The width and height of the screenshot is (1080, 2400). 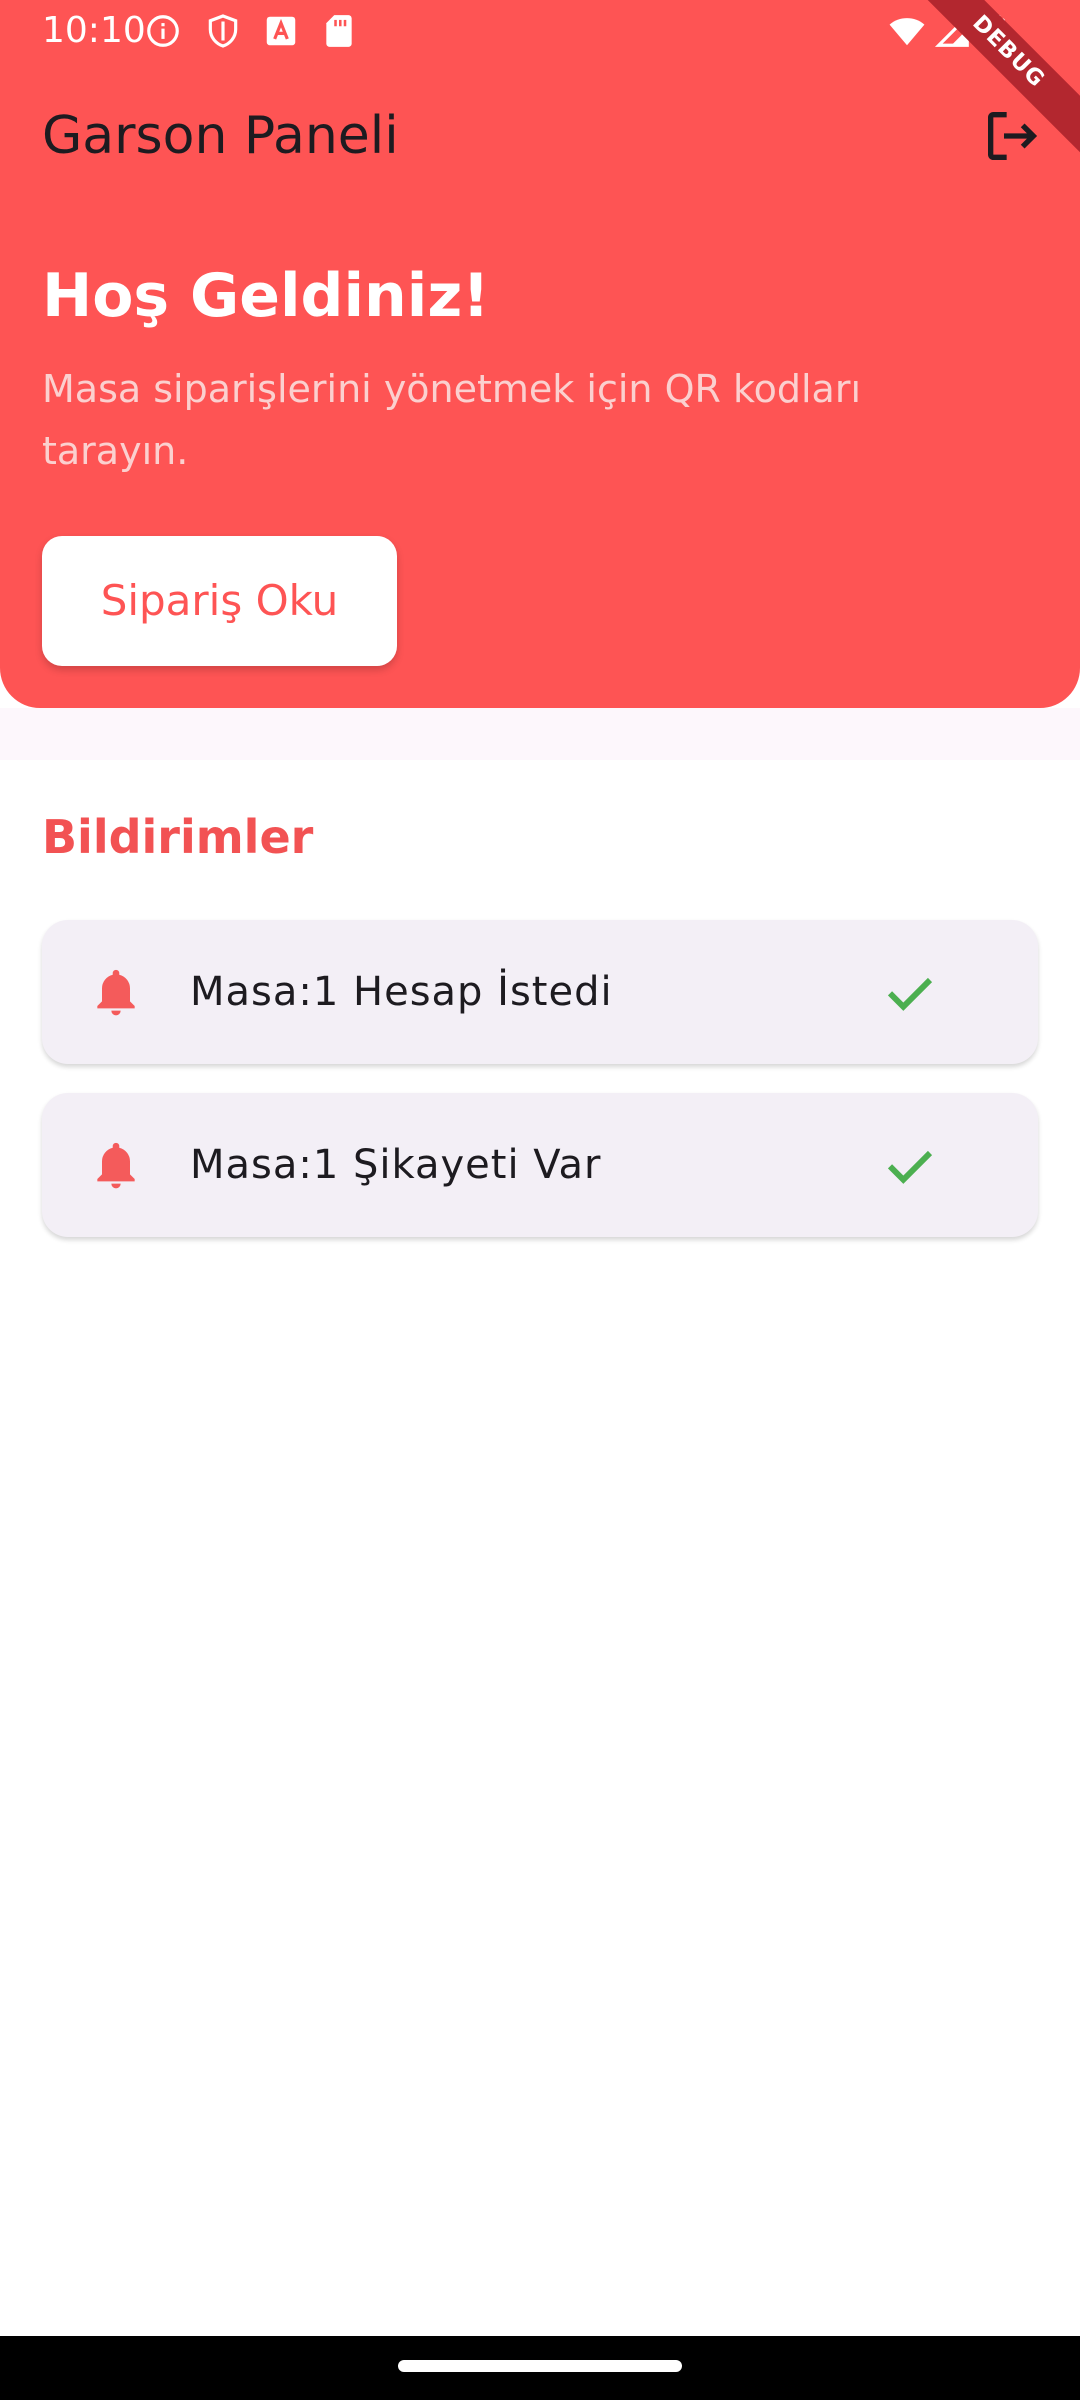 I want to click on notification-item: Masa:1 Şikayeti Var, so click(x=540, y=1165).